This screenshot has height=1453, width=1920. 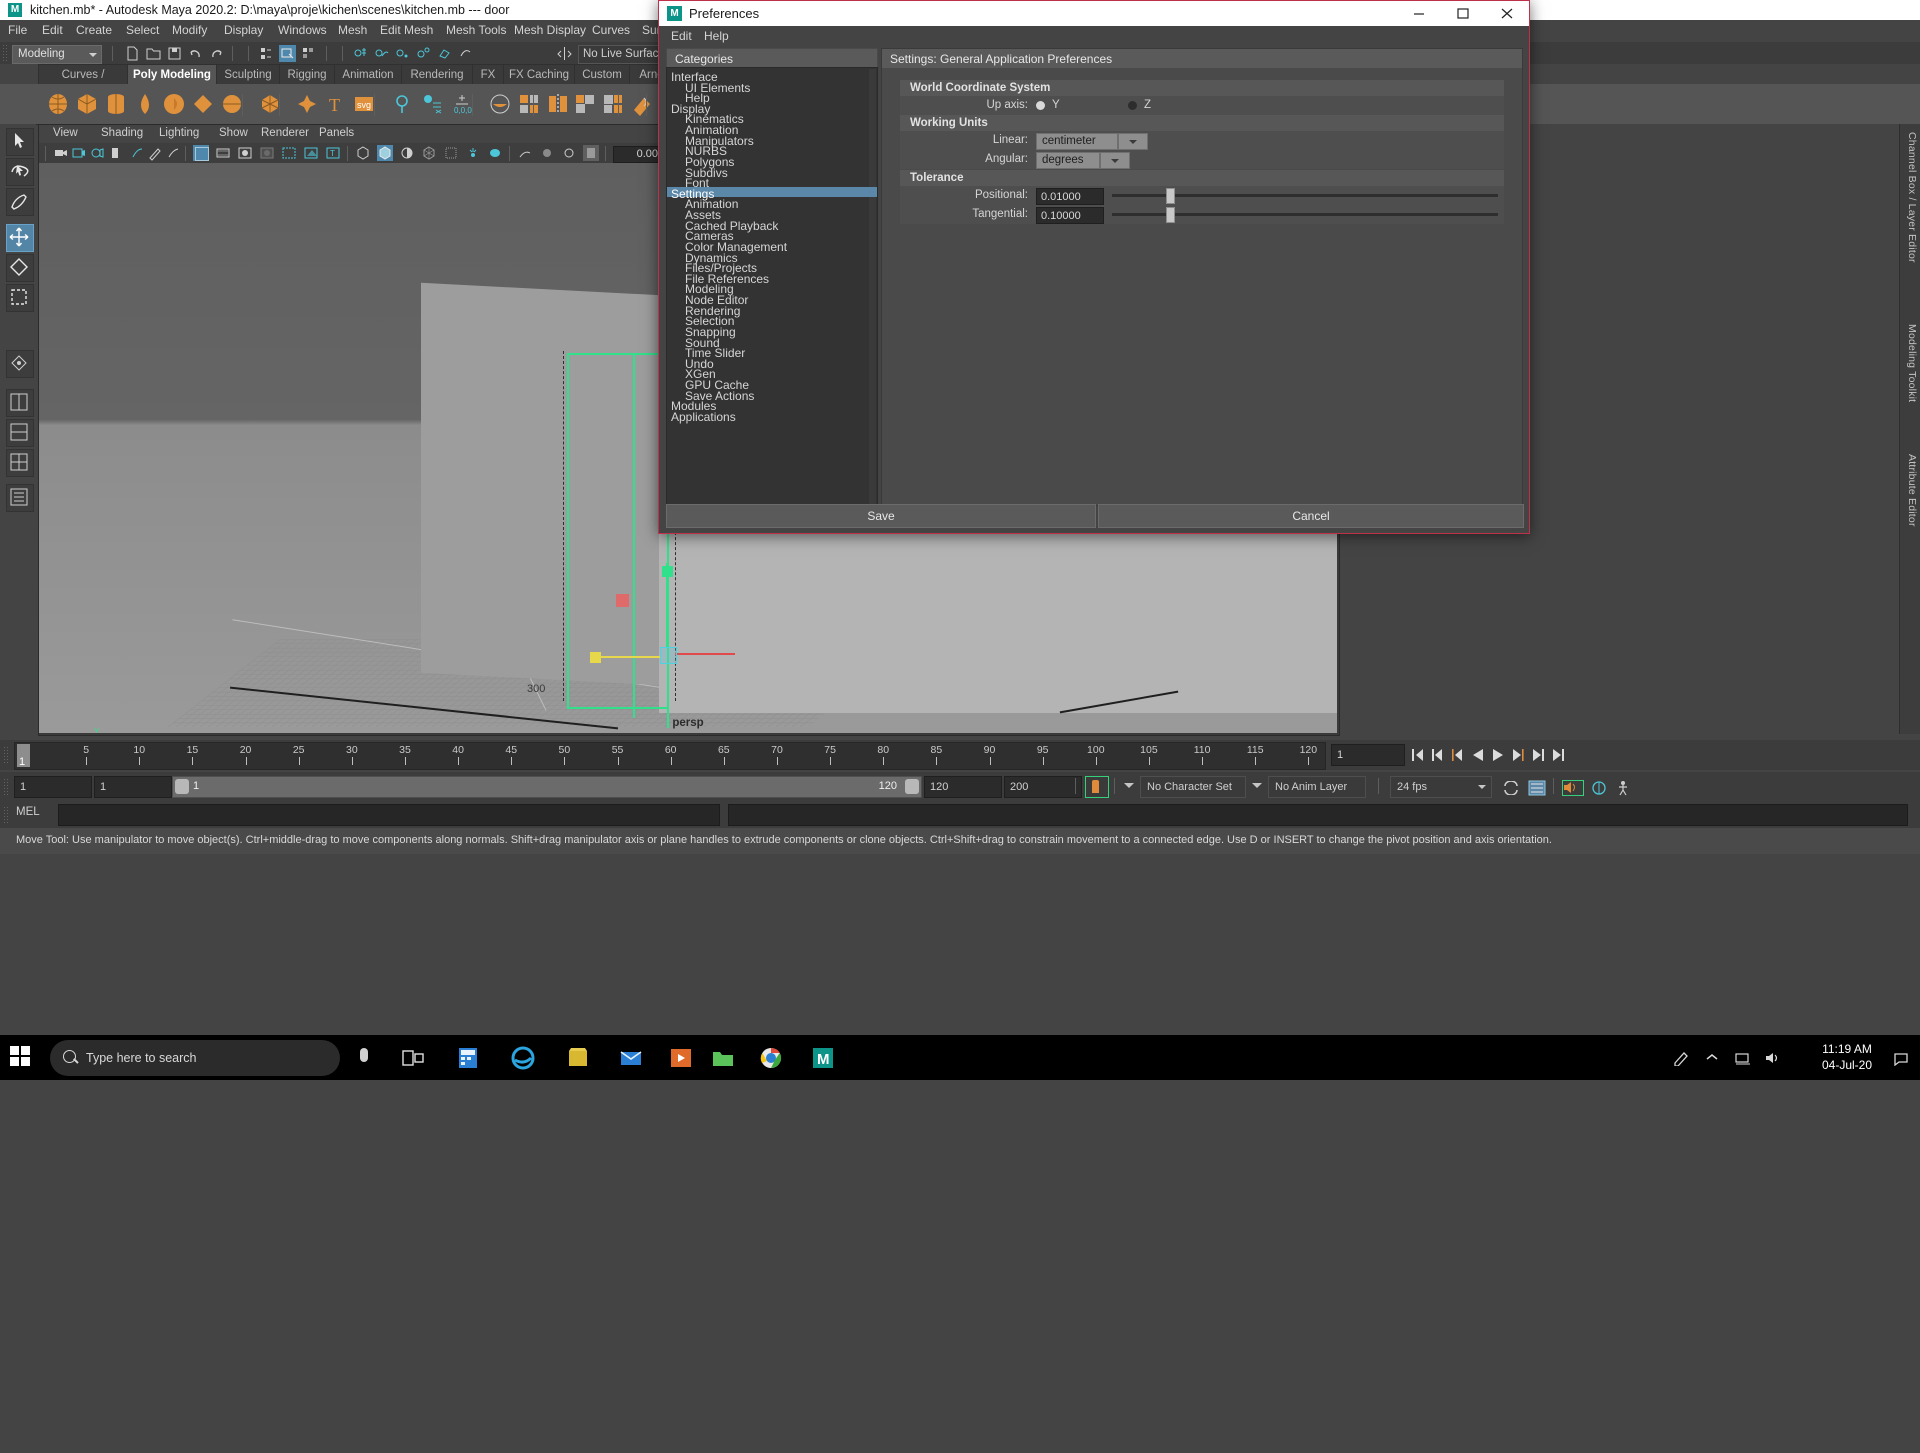 I want to click on layout-two-panes-button, so click(x=20, y=433).